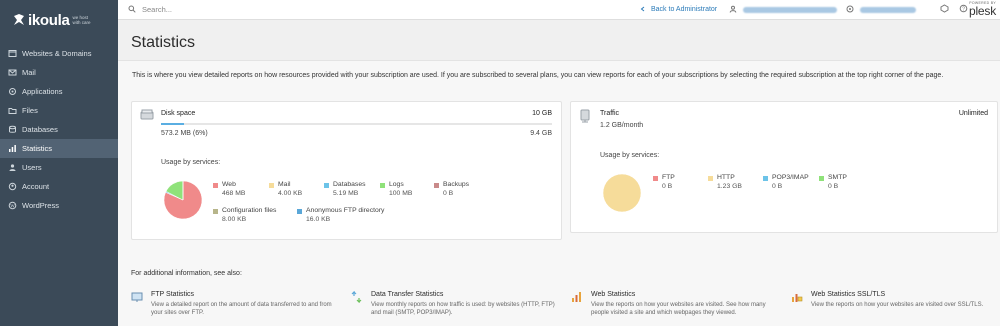 This screenshot has width=1000, height=326. What do you see at coordinates (837, 177) in the screenshot?
I see `legend-name: SMTP` at bounding box center [837, 177].